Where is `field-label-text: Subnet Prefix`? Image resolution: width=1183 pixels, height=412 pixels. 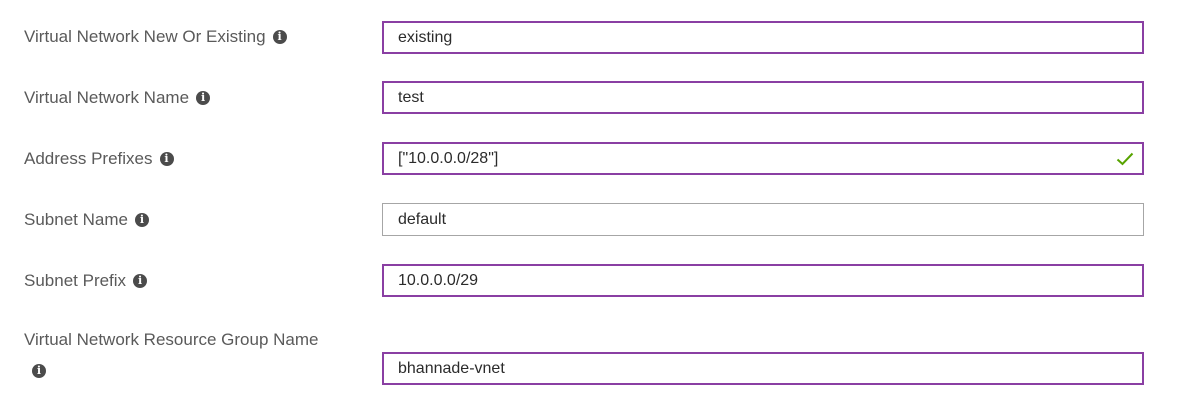 field-label-text: Subnet Prefix is located at coordinates (75, 280).